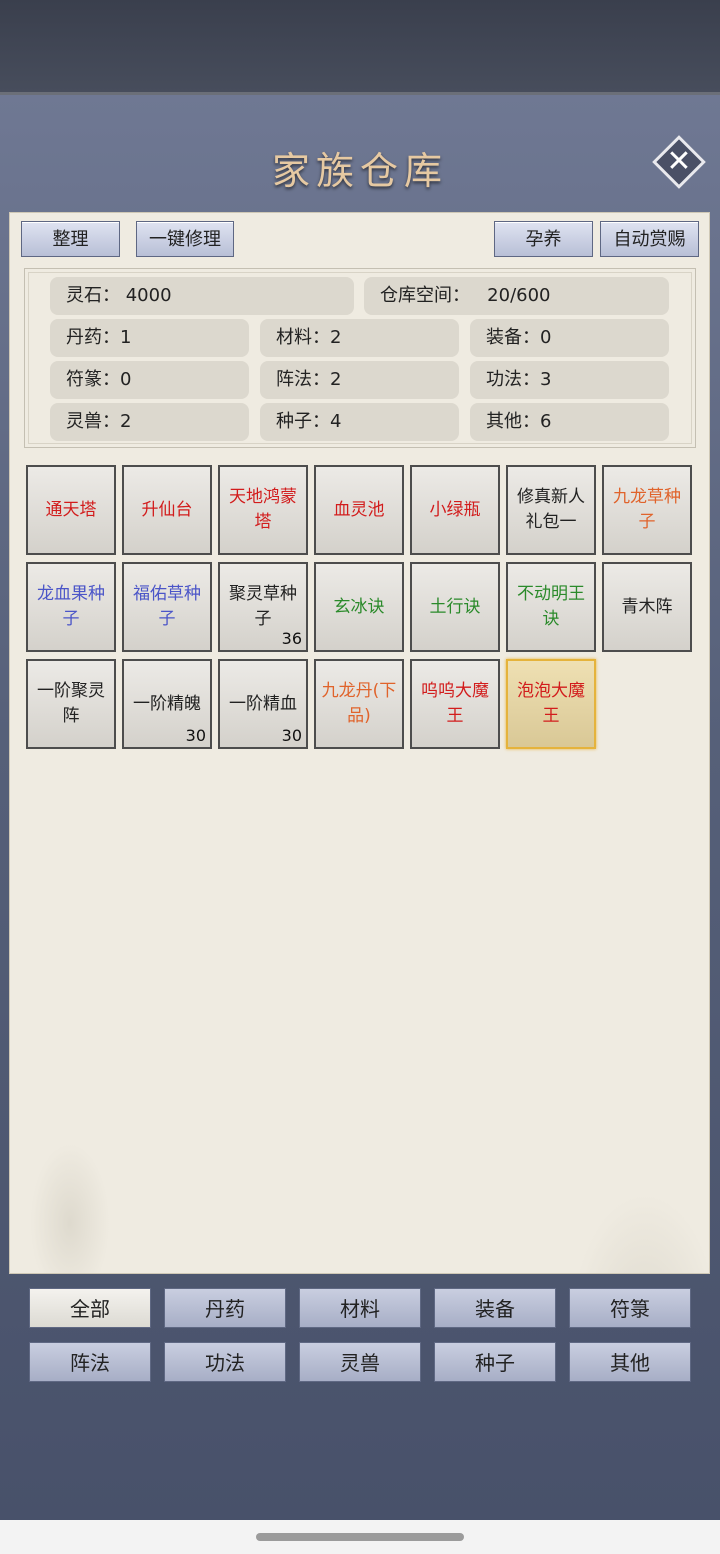  I want to click on tab-formations: 阵法, so click(90, 1362).